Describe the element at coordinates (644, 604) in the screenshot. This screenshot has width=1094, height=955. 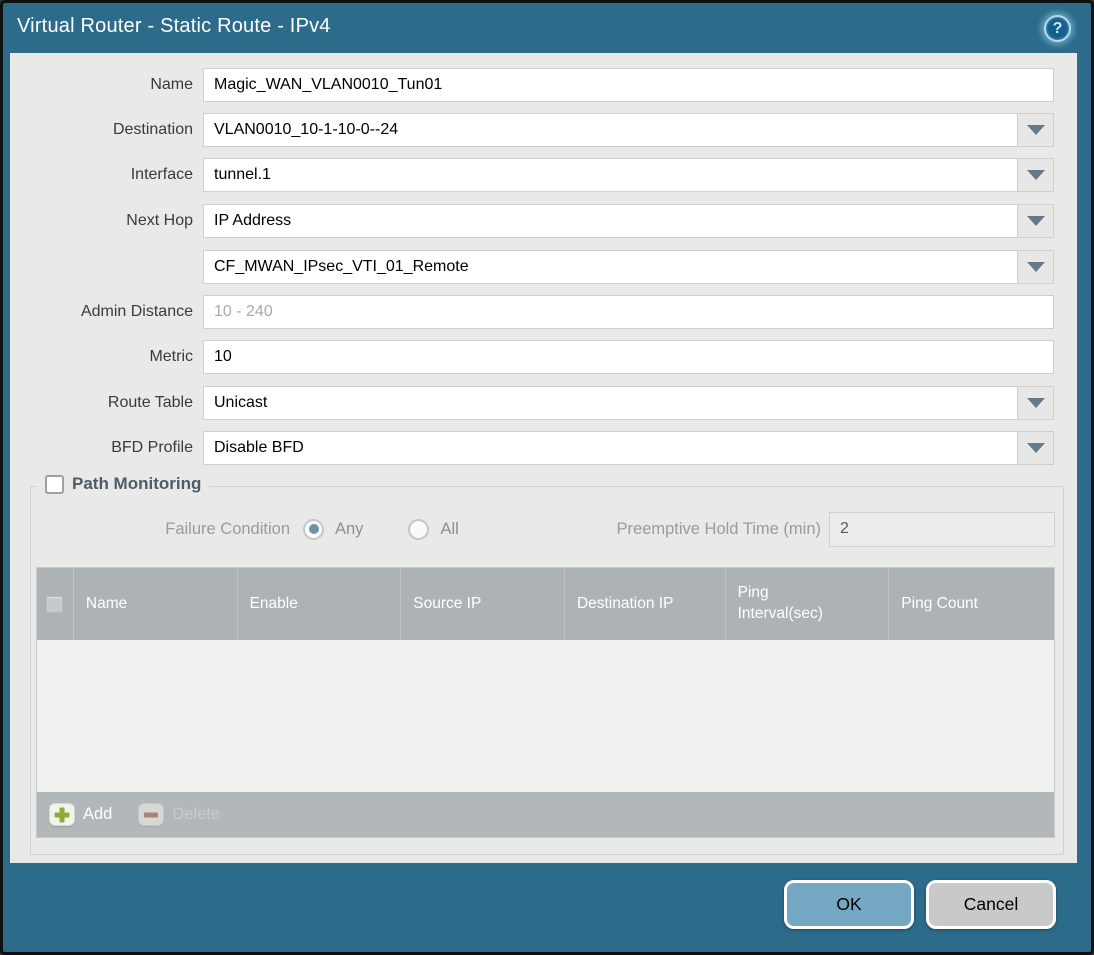
I see `column-header-destination-ip: Destination IP` at that location.